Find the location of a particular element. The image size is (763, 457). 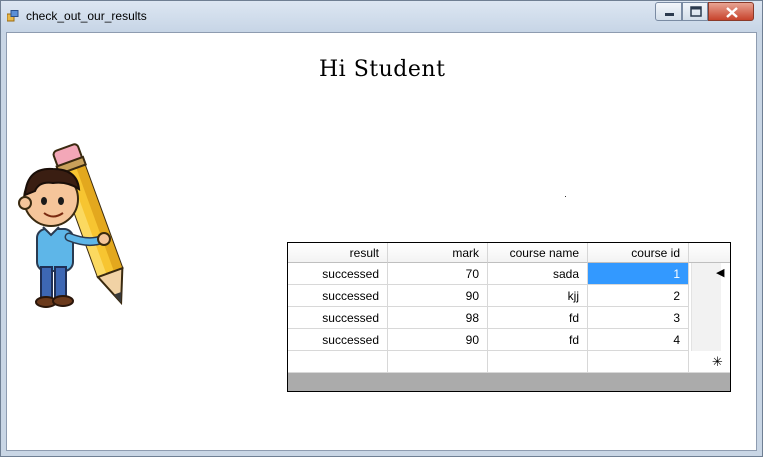

student-with-pencil-illustration is located at coordinates (71, 225).